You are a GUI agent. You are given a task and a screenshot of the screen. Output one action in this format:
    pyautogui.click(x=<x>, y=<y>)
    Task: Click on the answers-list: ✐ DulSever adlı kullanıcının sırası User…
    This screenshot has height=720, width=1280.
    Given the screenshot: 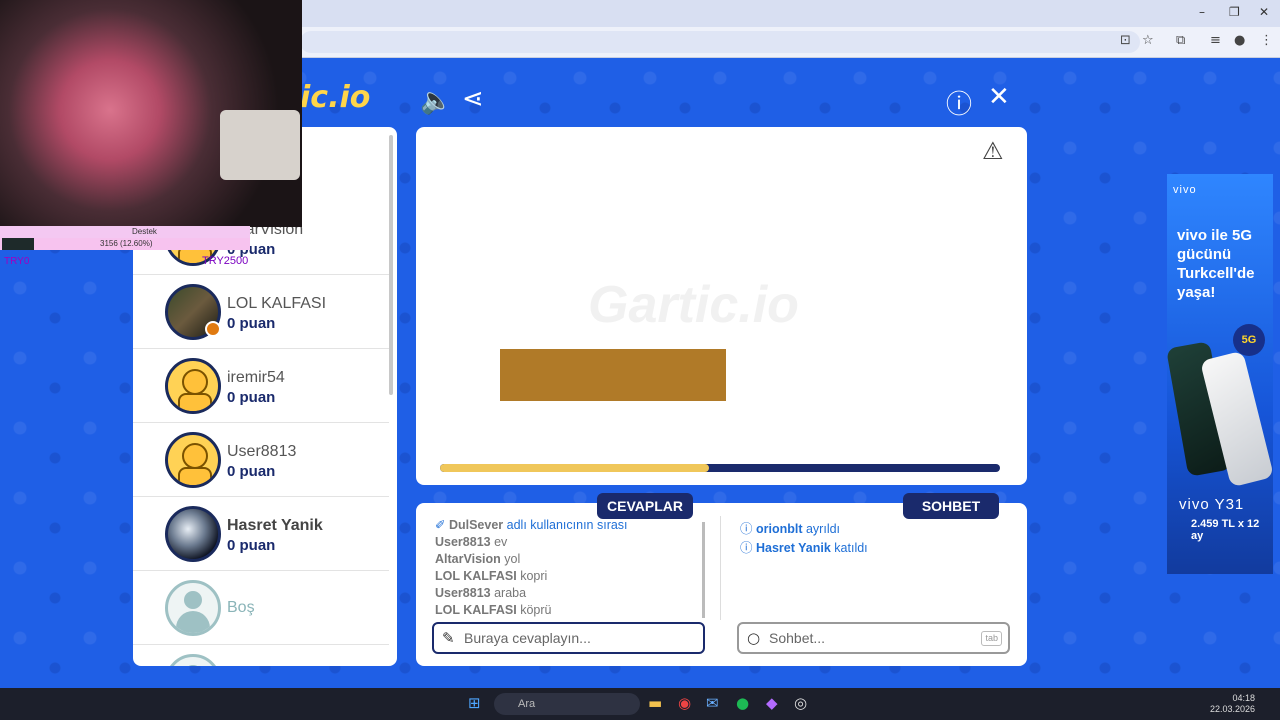 What is the action you would take?
    pyautogui.click(x=570, y=567)
    